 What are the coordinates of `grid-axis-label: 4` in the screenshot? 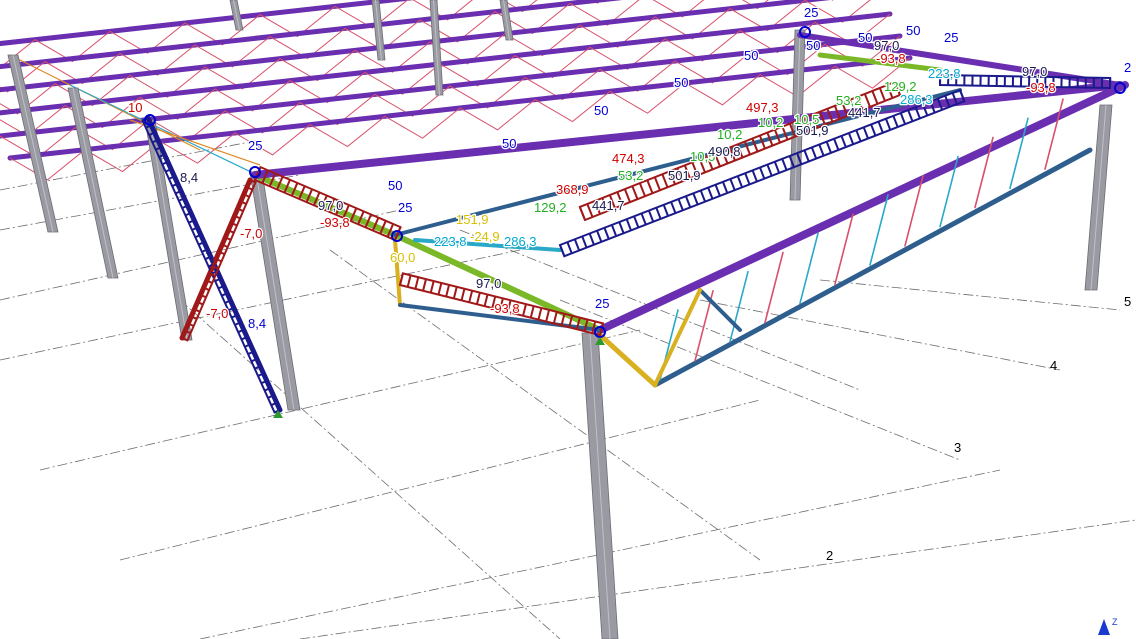 It's located at (1053, 365).